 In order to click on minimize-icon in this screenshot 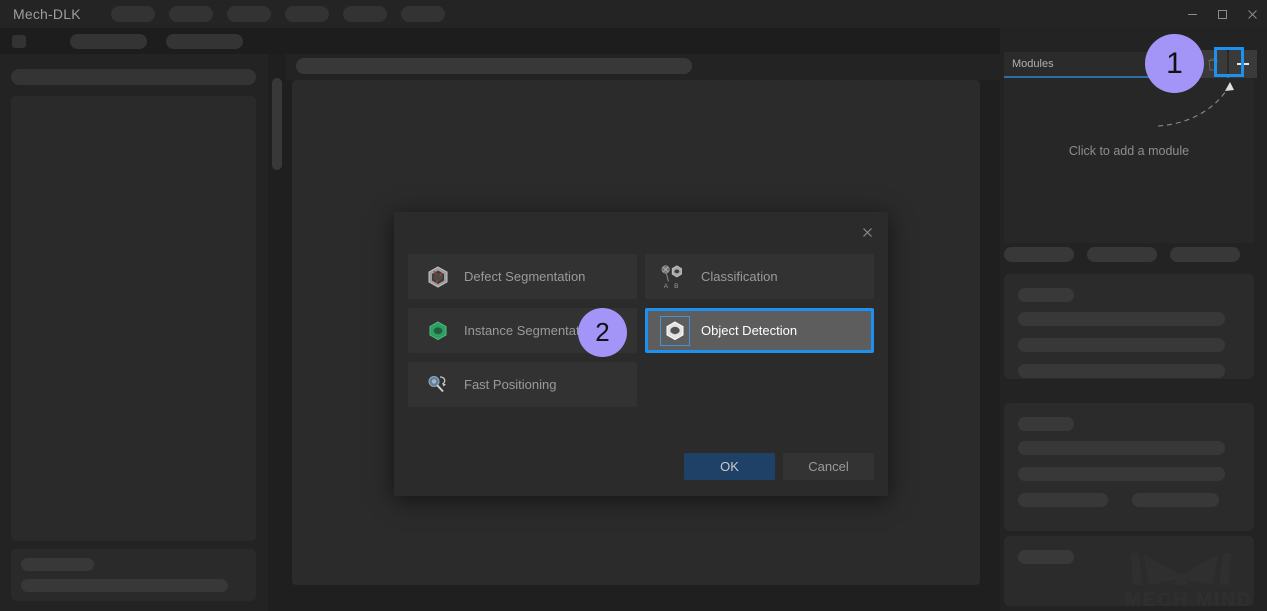, I will do `click(1192, 14)`.